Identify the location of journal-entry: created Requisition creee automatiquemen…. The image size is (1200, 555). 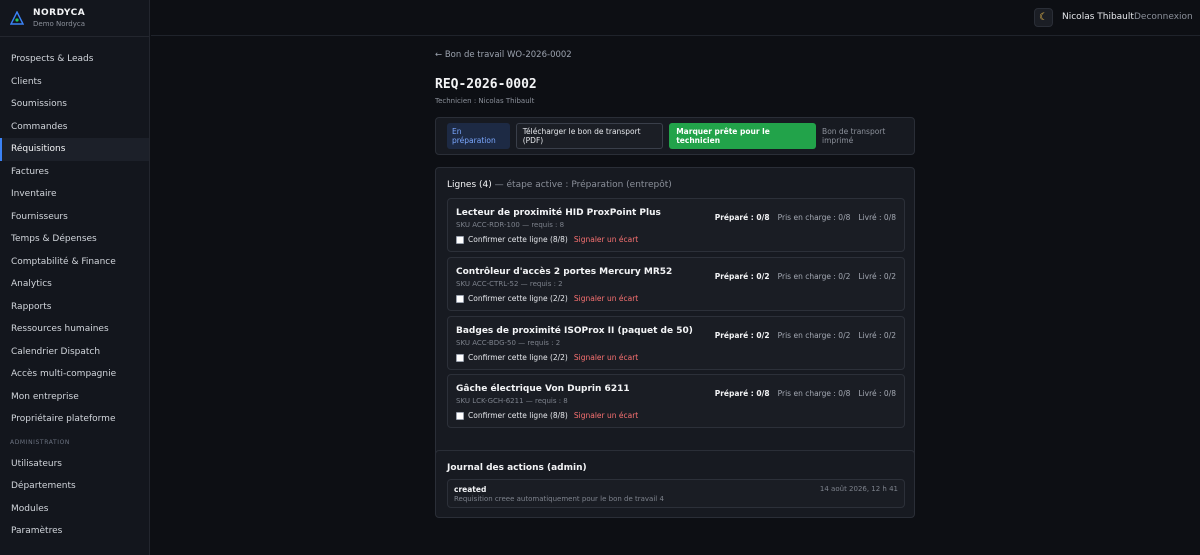
(676, 493).